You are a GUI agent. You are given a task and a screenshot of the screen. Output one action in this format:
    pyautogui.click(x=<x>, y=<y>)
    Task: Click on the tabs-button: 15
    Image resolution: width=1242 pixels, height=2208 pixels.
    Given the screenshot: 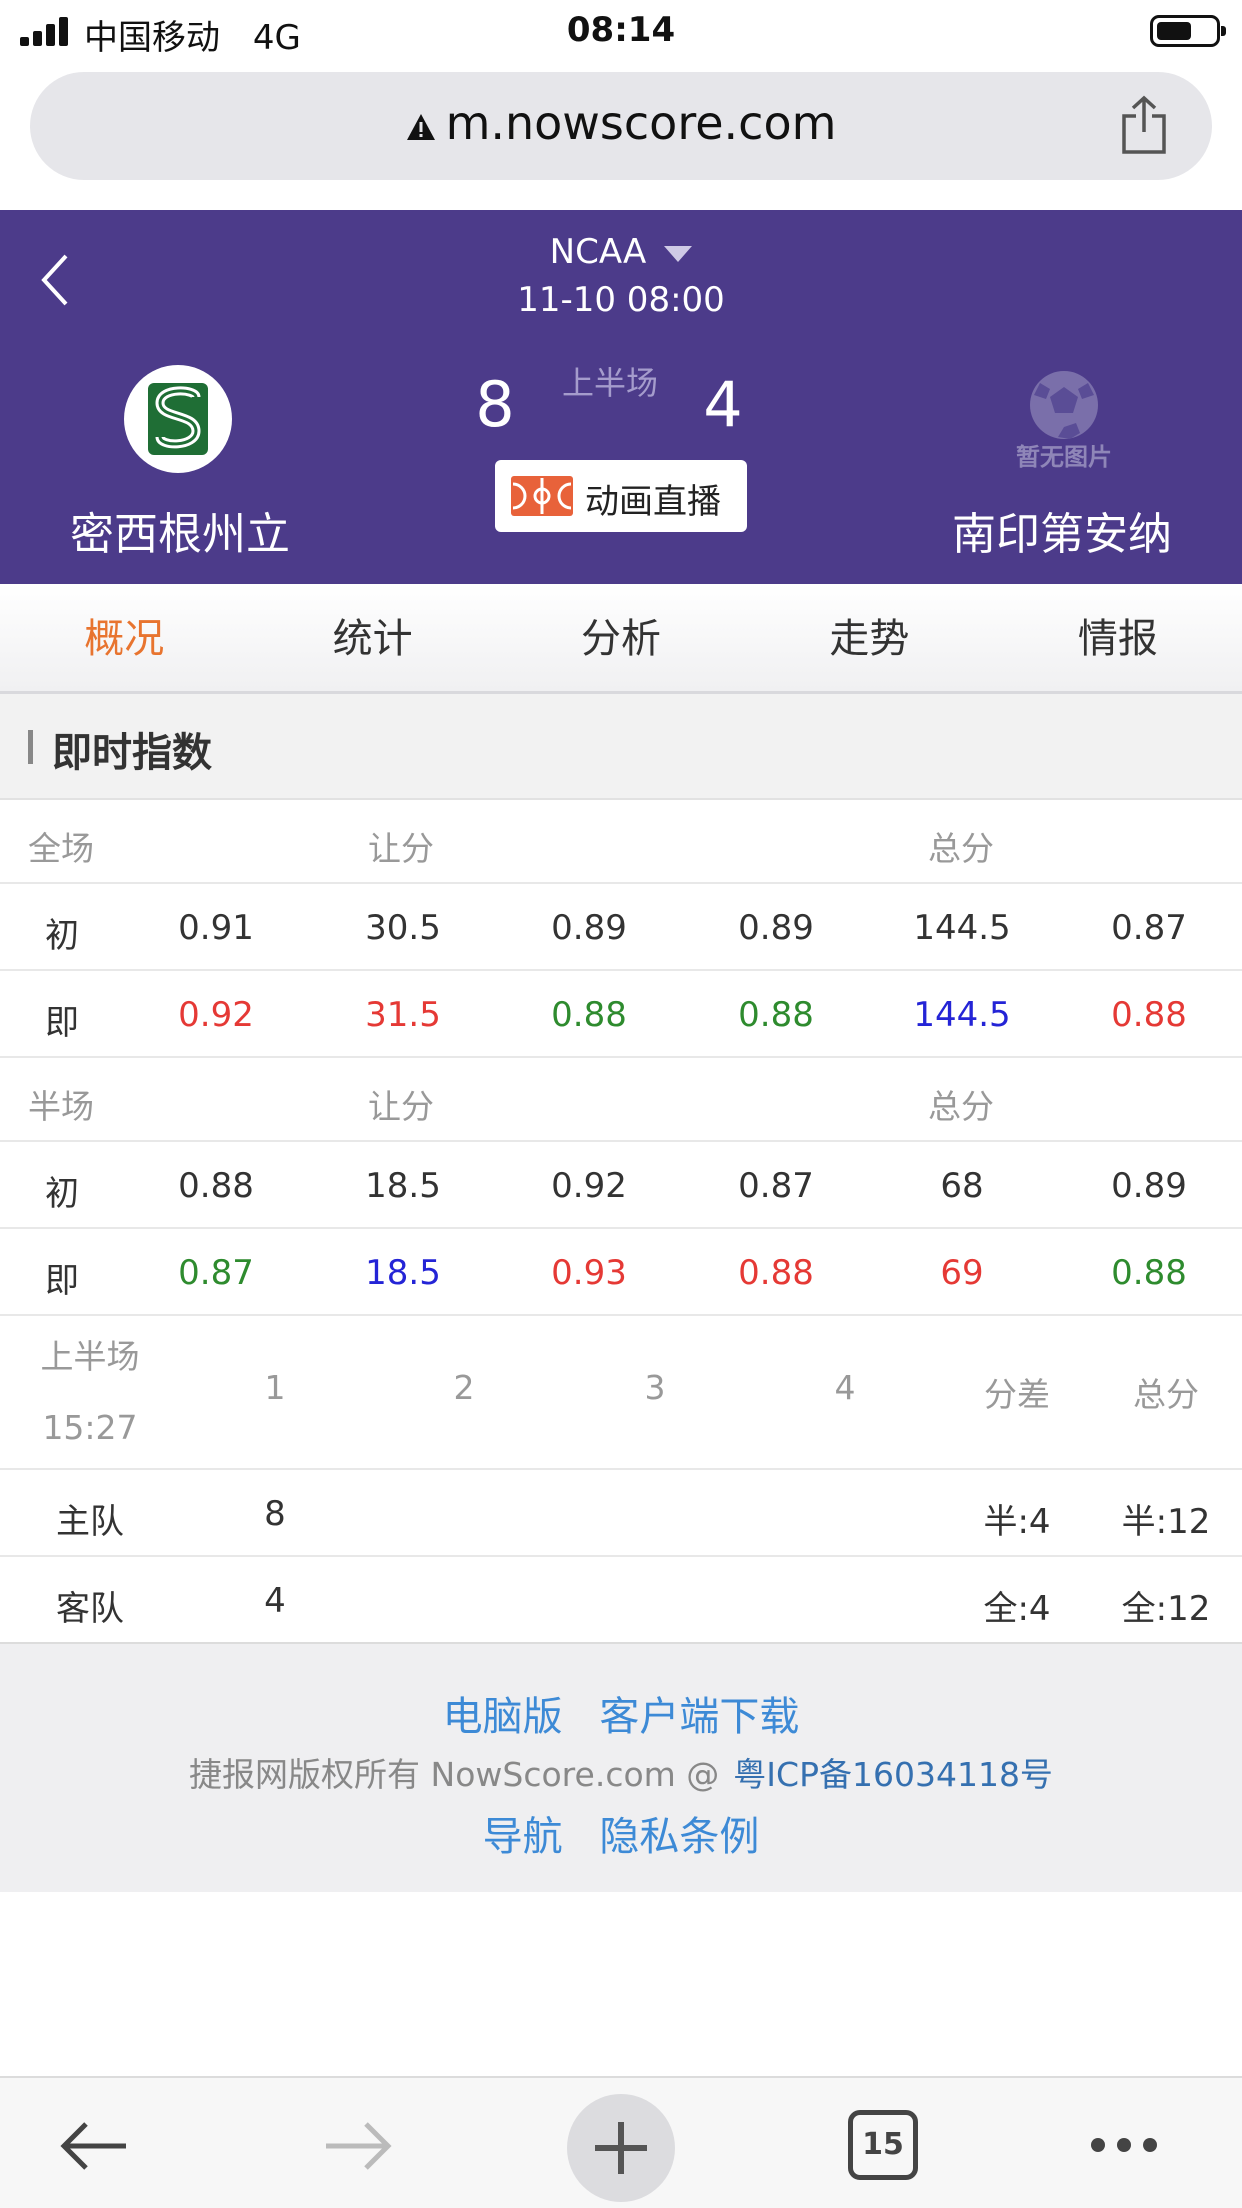 What is the action you would take?
    pyautogui.click(x=883, y=2145)
    